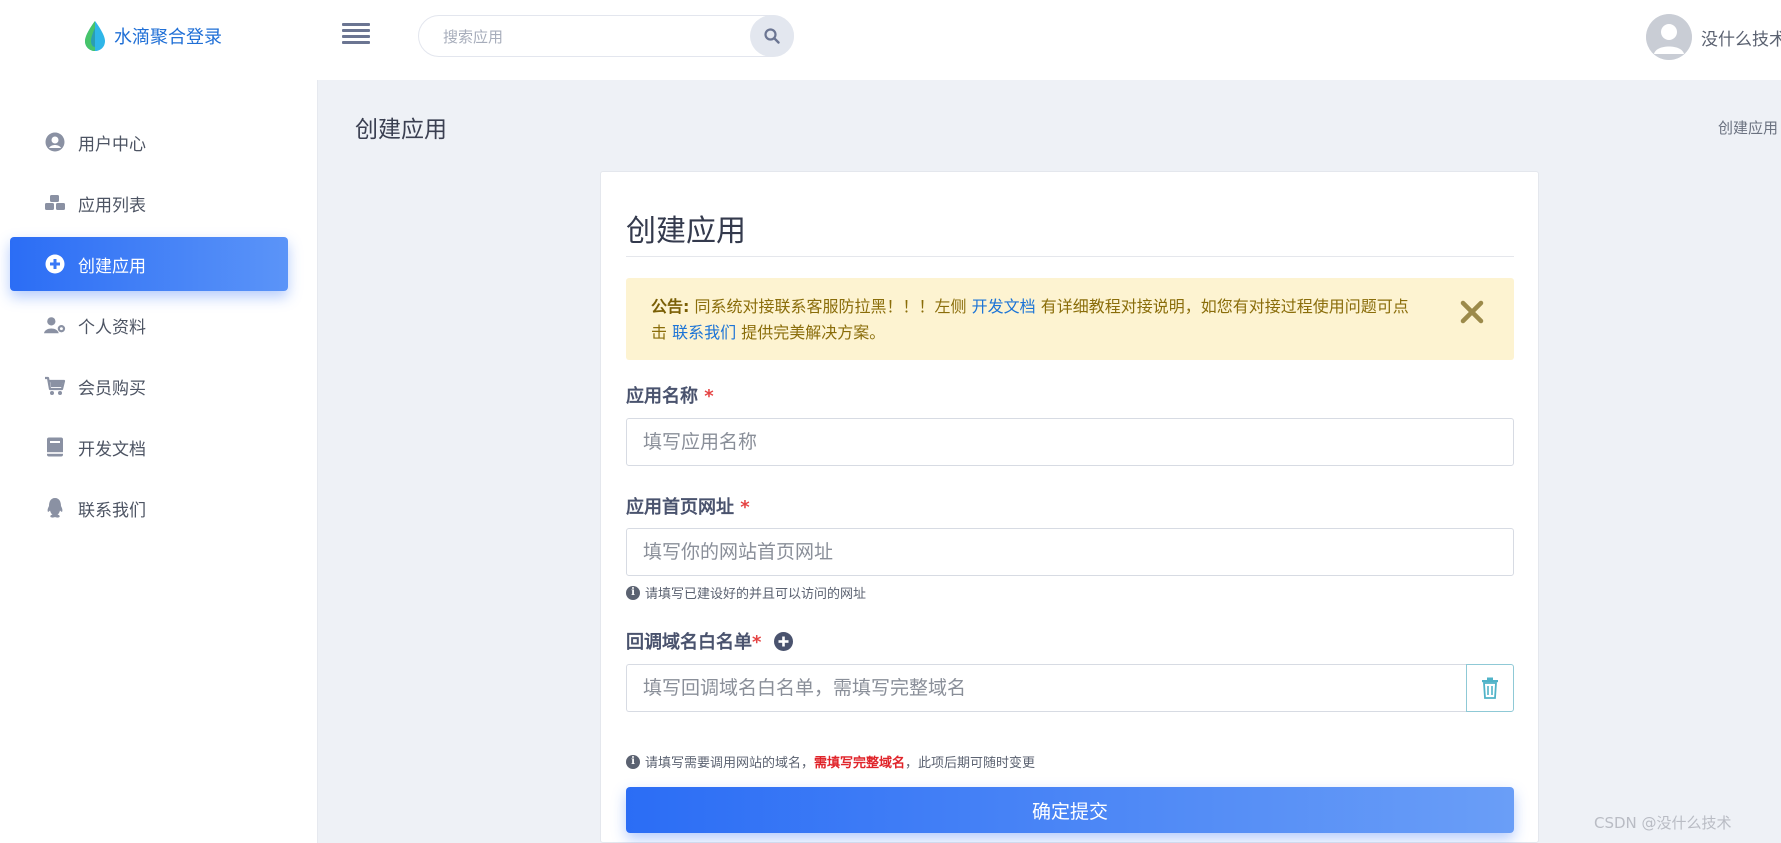  Describe the element at coordinates (149, 447) in the screenshot. I see `sidebar-item-dev-docs: 开发文档` at that location.